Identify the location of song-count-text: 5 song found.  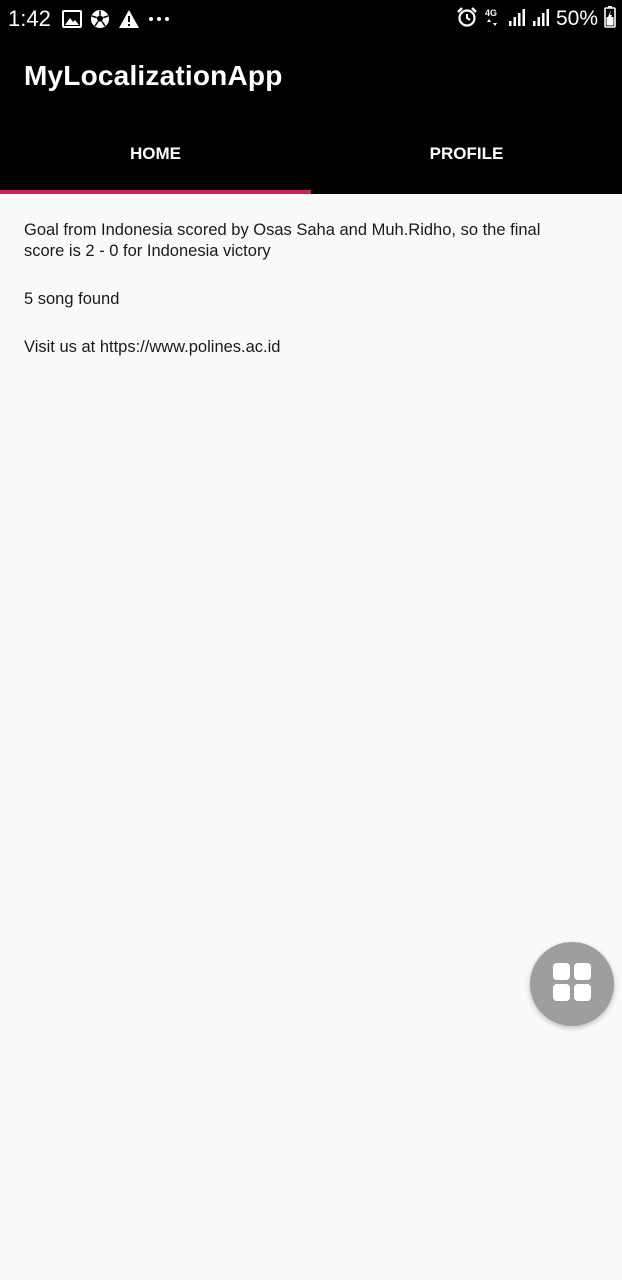
(72, 299).